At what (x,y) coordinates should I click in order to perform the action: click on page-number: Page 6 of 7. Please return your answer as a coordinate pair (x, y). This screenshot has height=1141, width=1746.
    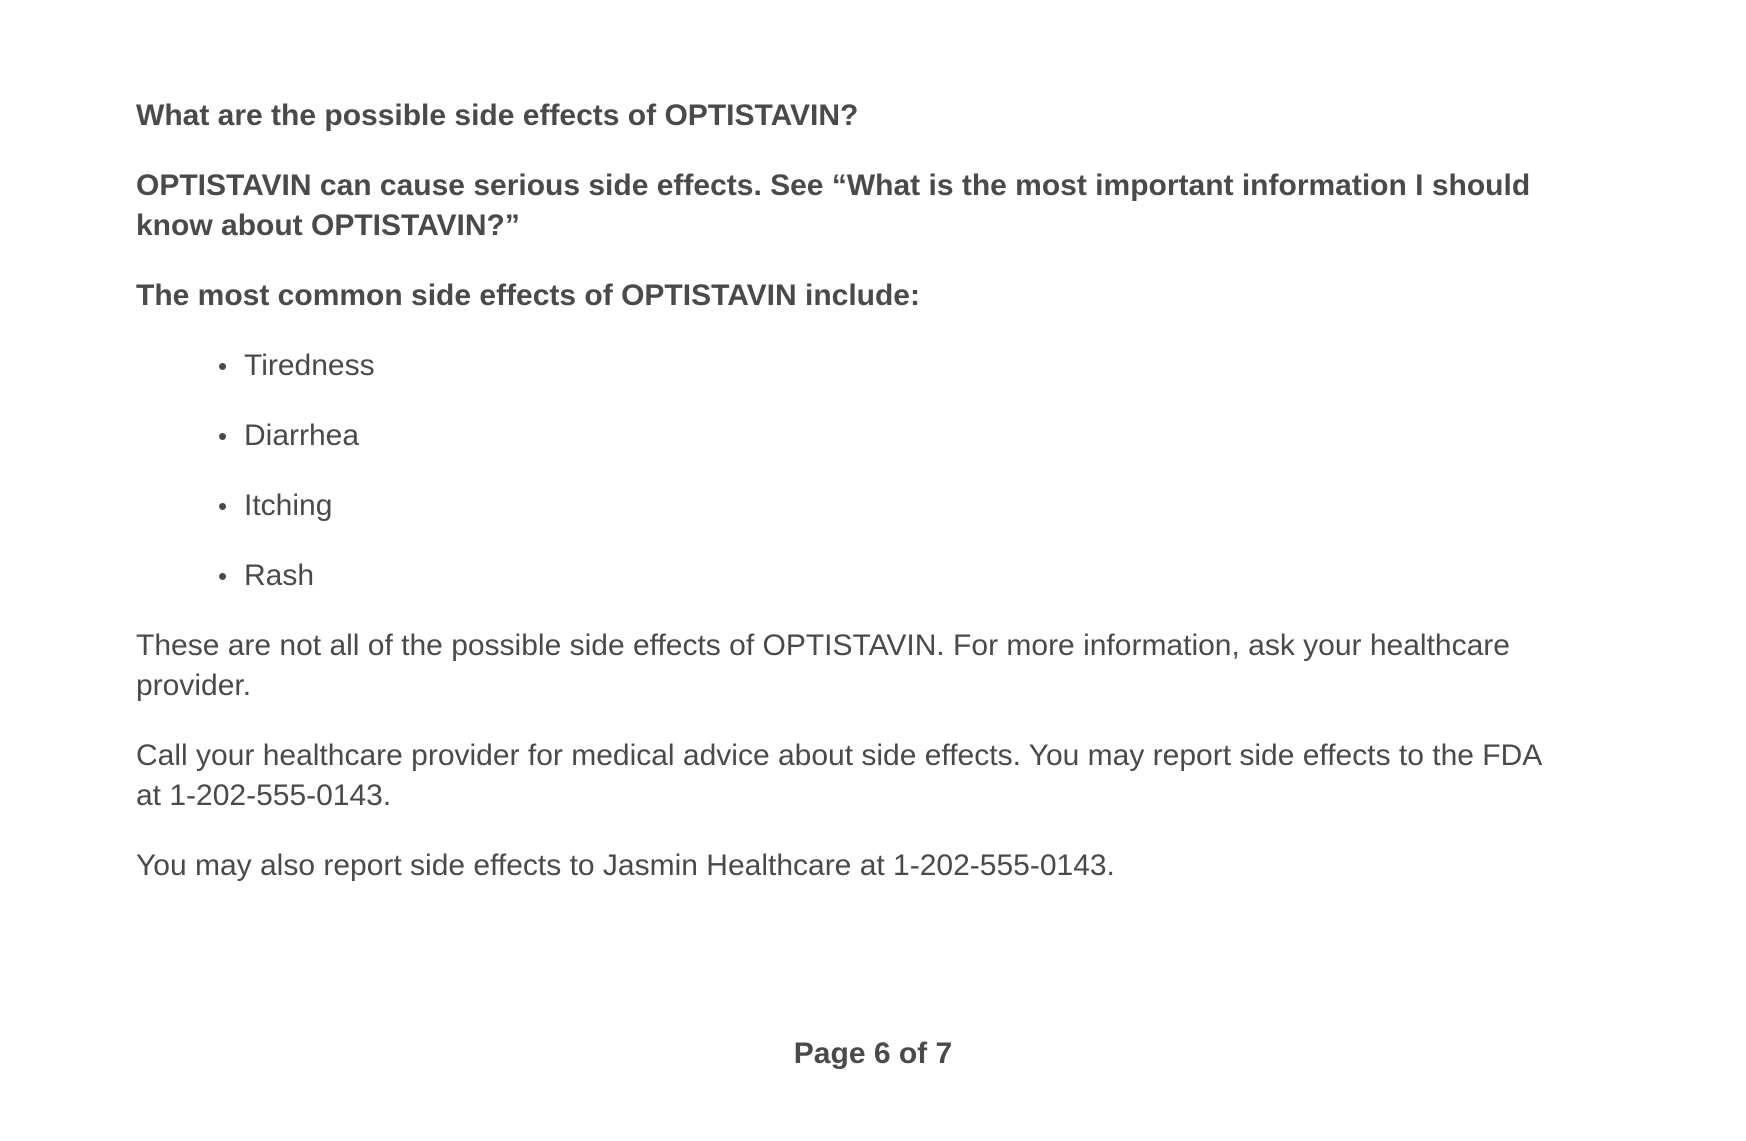
    Looking at the image, I should click on (873, 1053).